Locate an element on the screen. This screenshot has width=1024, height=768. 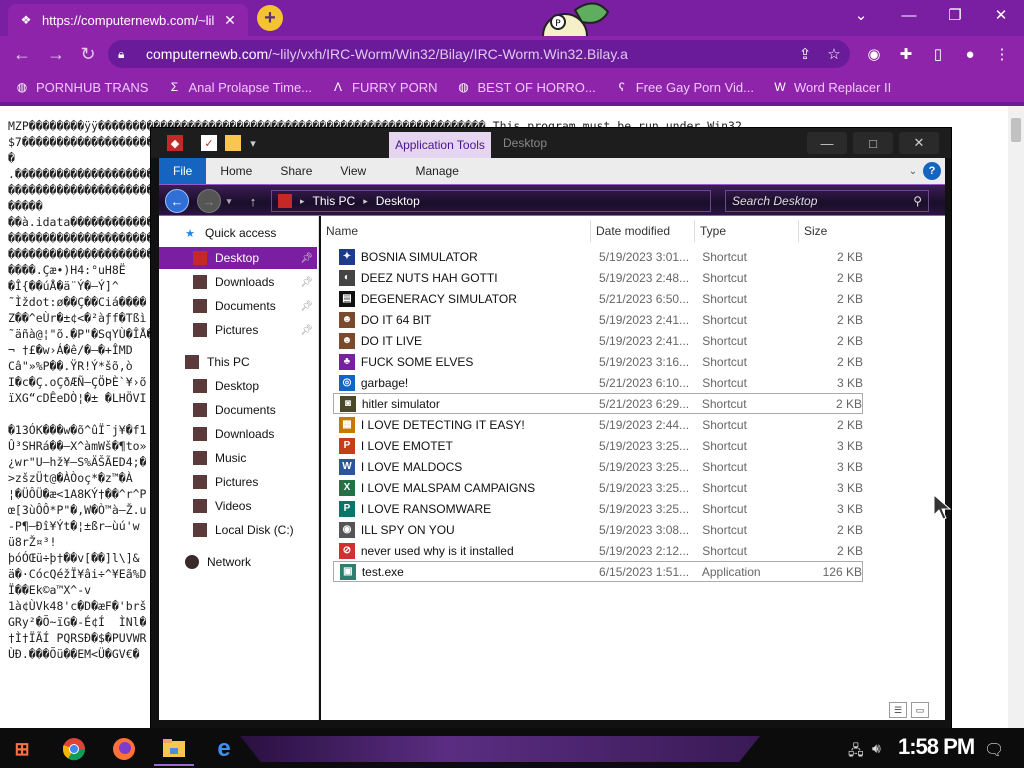
nav-quick-pictures: Pictures 📌︎ is located at coordinates (238, 330).